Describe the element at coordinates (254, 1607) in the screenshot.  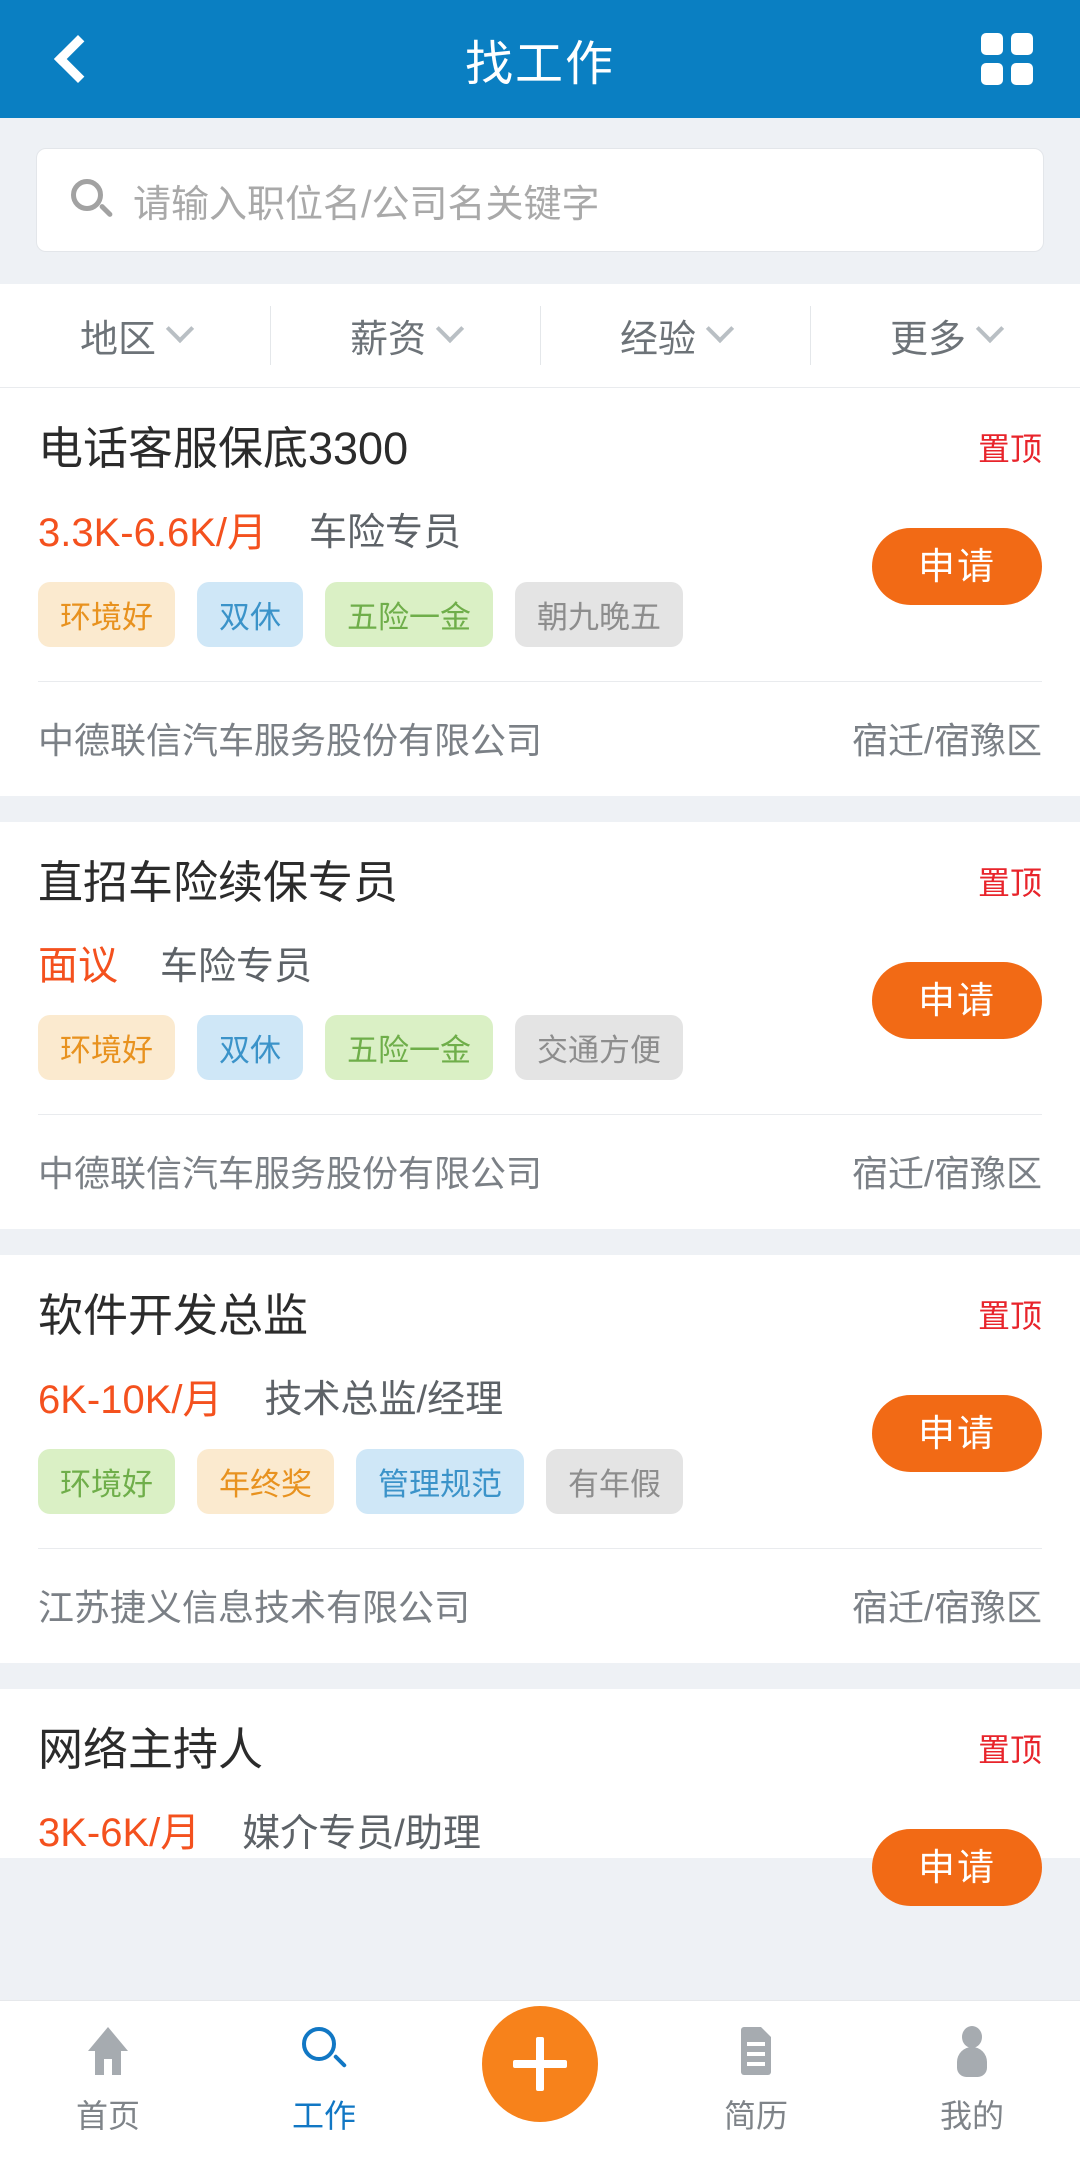
I see `company-name: 江苏捷义信息技术有限公司` at that location.